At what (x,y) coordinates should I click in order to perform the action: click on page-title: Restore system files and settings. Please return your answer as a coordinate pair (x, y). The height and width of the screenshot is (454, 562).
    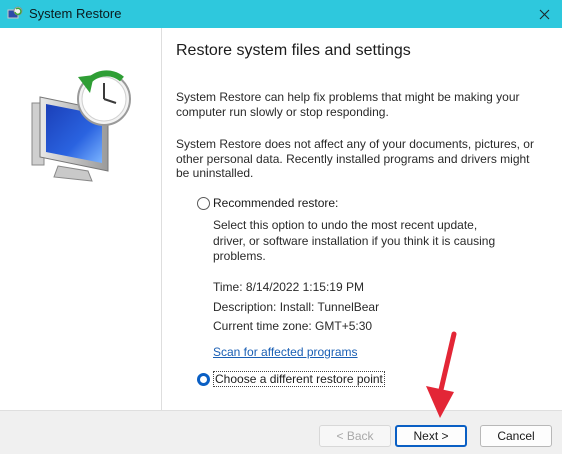
    Looking at the image, I should click on (293, 50).